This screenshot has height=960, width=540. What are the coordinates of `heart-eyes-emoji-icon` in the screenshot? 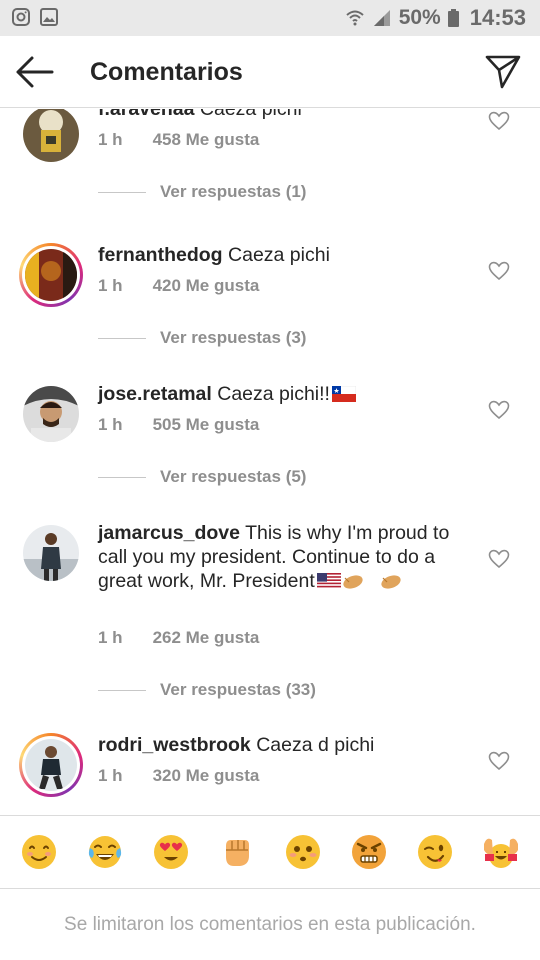 It's located at (171, 852).